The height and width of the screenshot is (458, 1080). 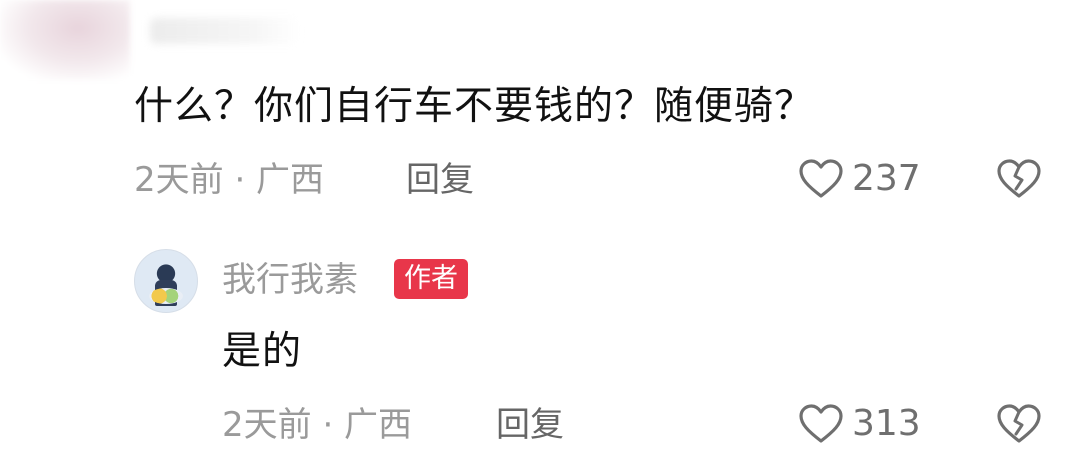 I want to click on reply-dislike-button, so click(x=1019, y=426).